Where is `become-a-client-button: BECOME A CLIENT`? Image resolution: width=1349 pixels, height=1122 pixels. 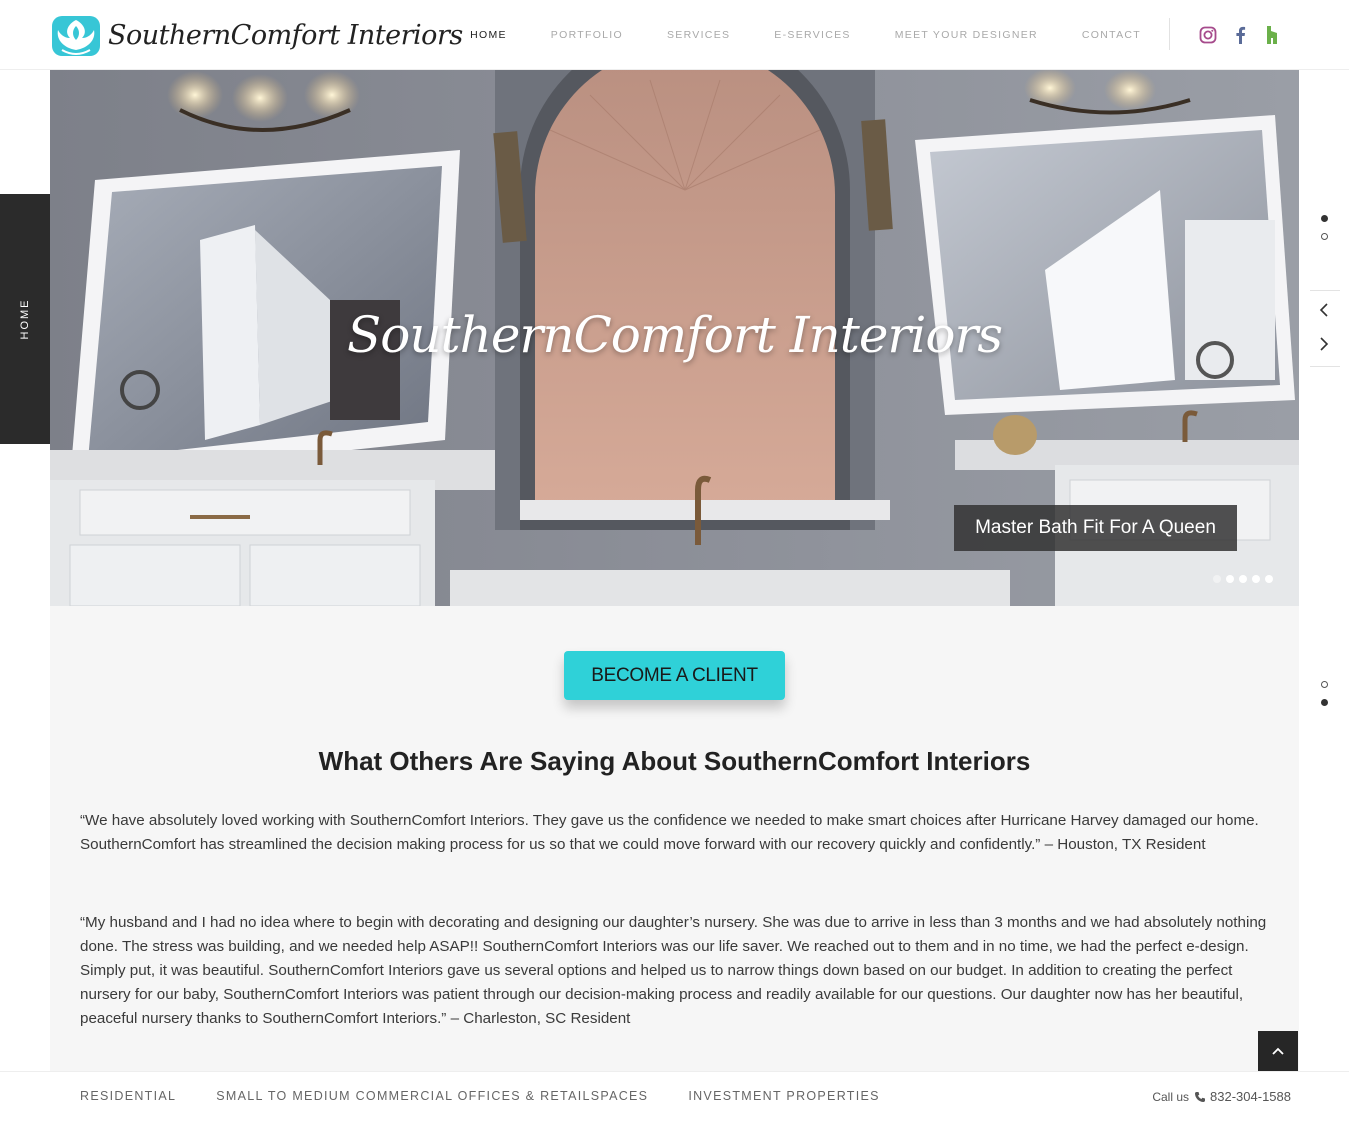
become-a-client-button: BECOME A CLIENT is located at coordinates (674, 675).